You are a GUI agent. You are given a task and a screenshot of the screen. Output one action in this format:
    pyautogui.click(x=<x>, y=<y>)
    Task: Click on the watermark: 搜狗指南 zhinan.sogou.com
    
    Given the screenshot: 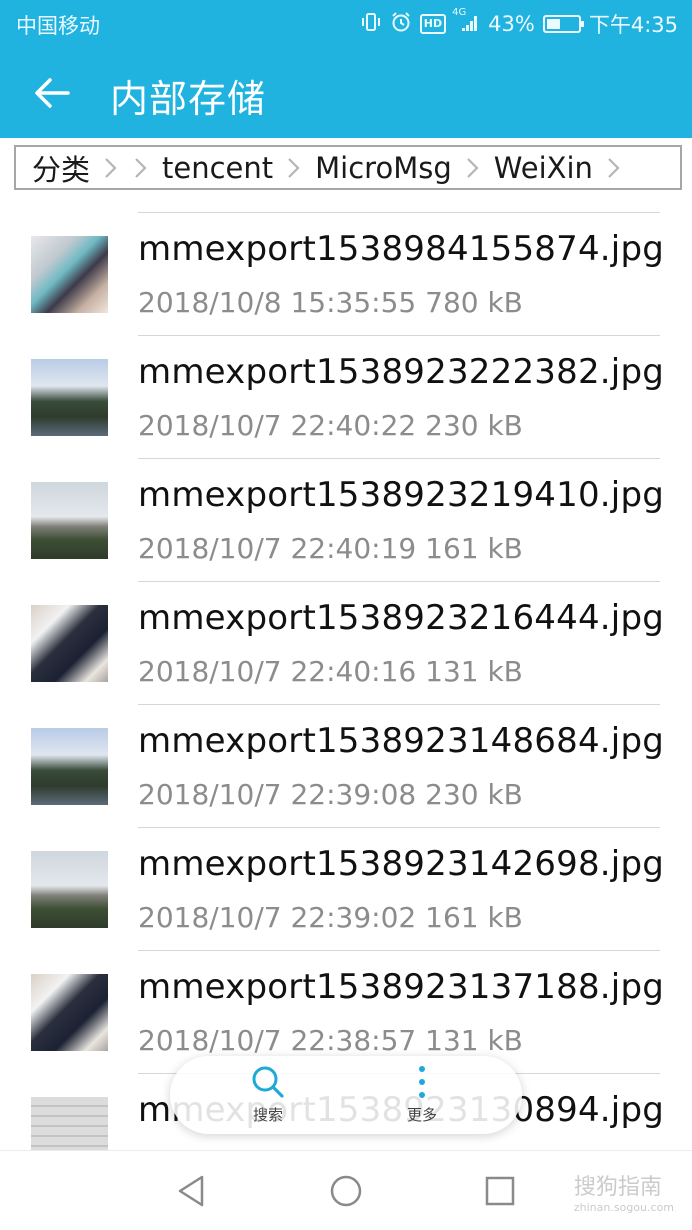 What is the action you would take?
    pyautogui.click(x=624, y=1191)
    